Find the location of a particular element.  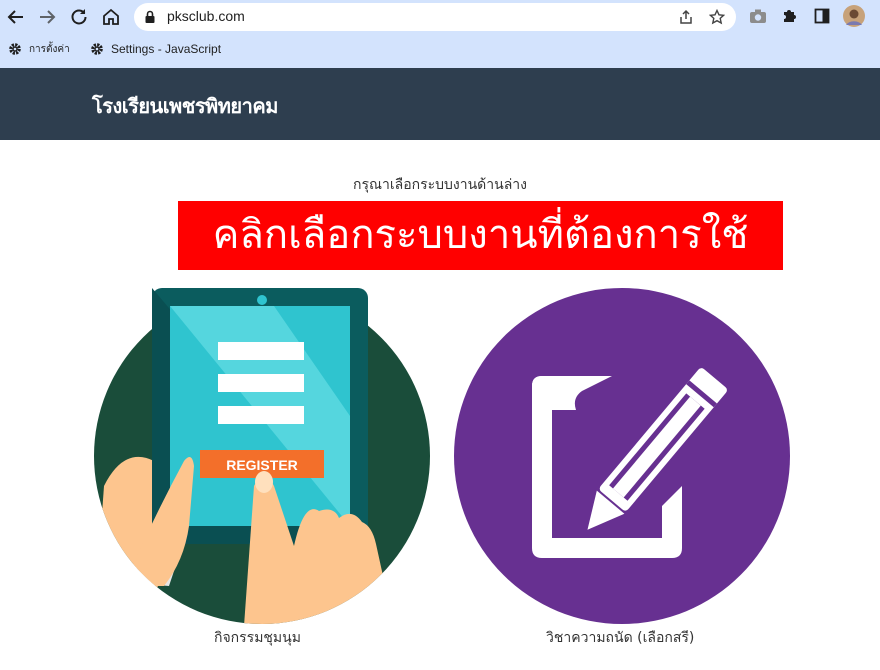

club-activity-label: กิจกรรมชุมนุม is located at coordinates (257, 638).